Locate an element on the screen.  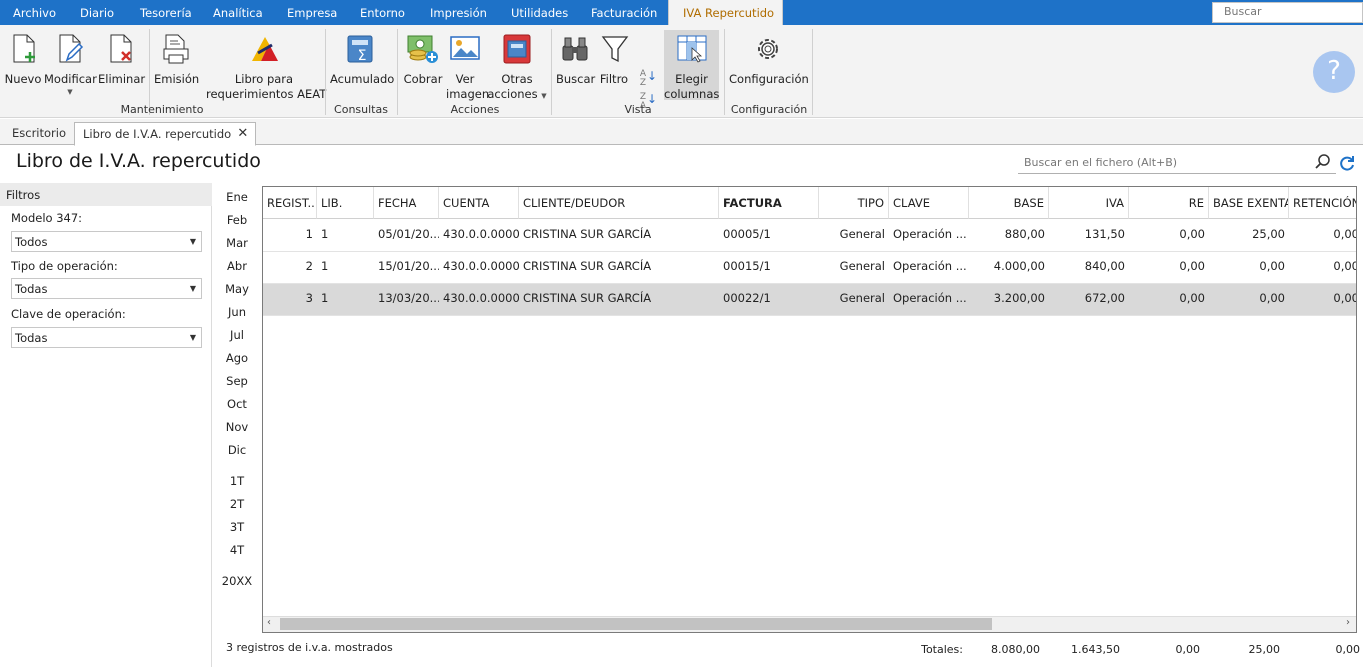
period-may: May is located at coordinates (237, 289).